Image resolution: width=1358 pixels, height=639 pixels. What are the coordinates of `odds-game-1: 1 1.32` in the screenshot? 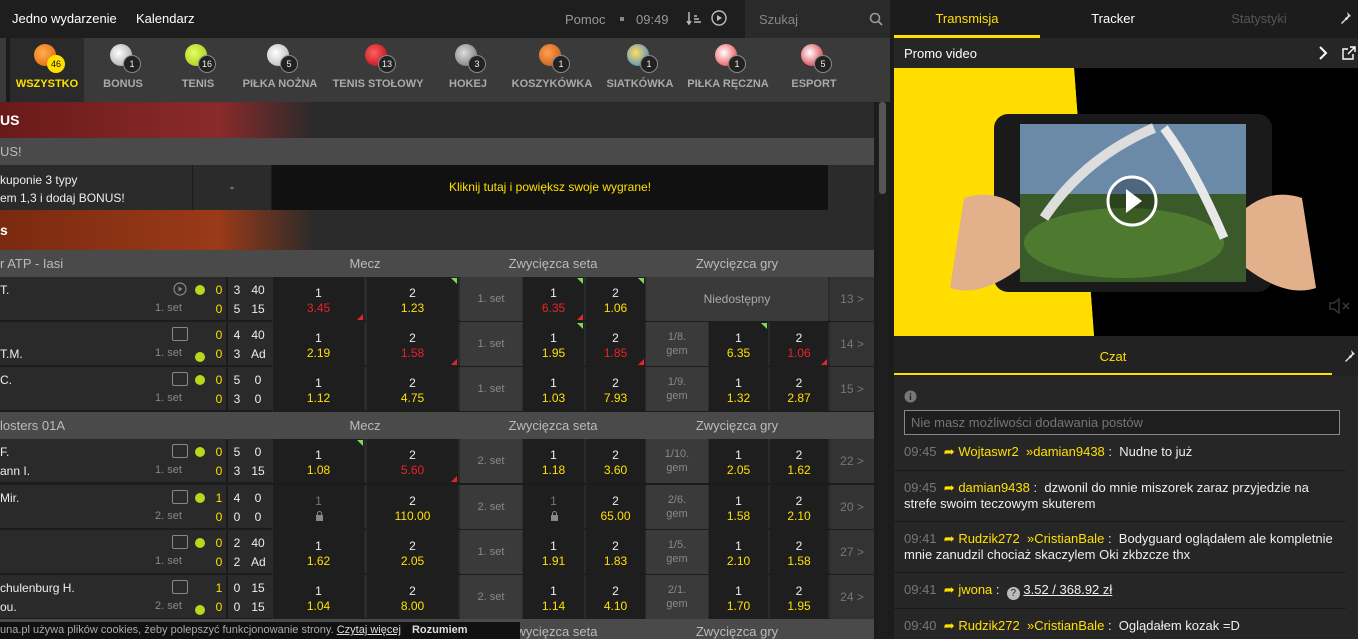 It's located at (738, 389).